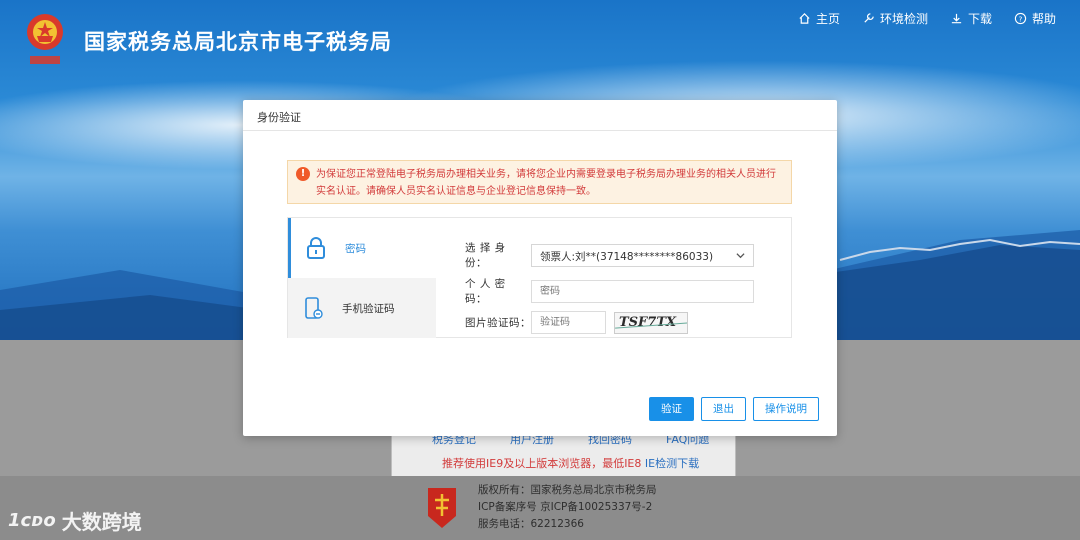 The width and height of the screenshot is (1080, 540). I want to click on nav-help: ? 帮助, so click(1035, 18).